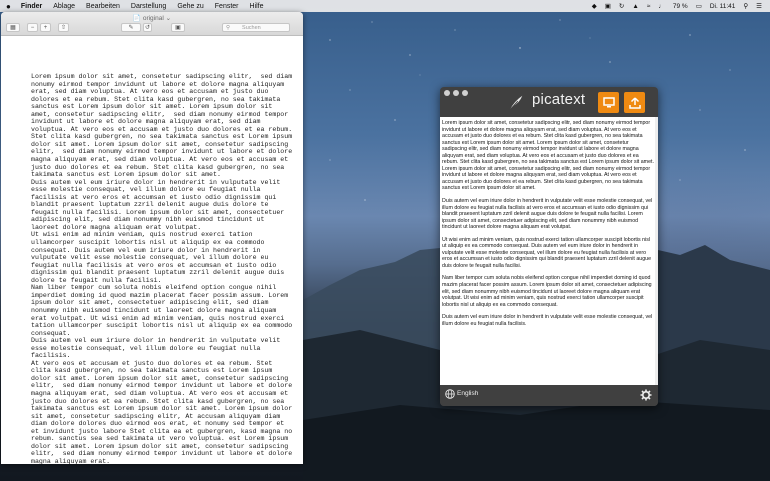  I want to click on picatext-footer: English, so click(549, 395).